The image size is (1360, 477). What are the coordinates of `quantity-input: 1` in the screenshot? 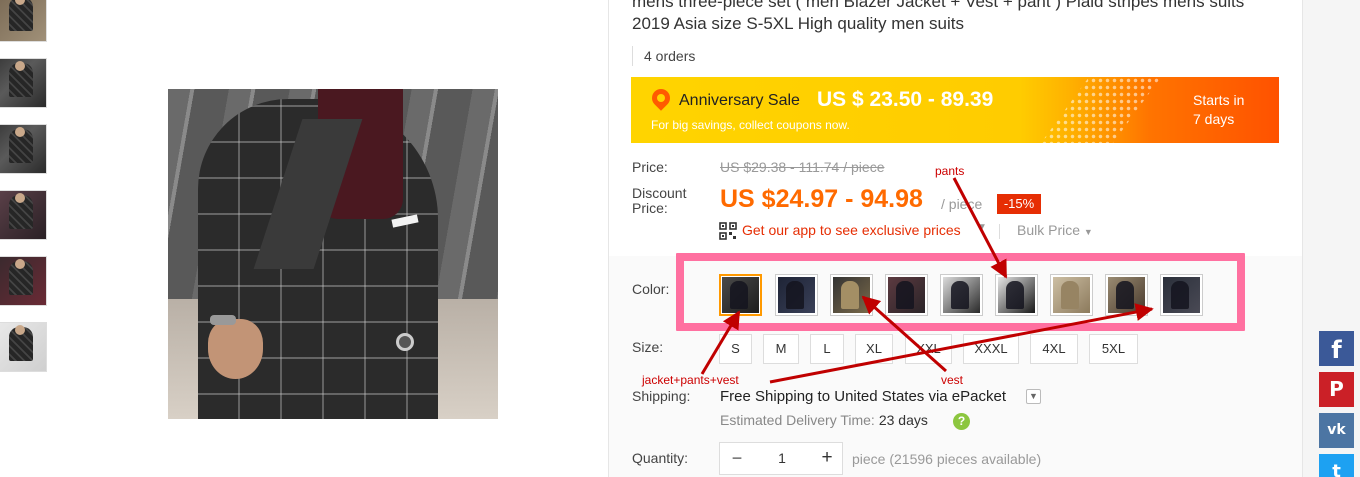 It's located at (782, 458).